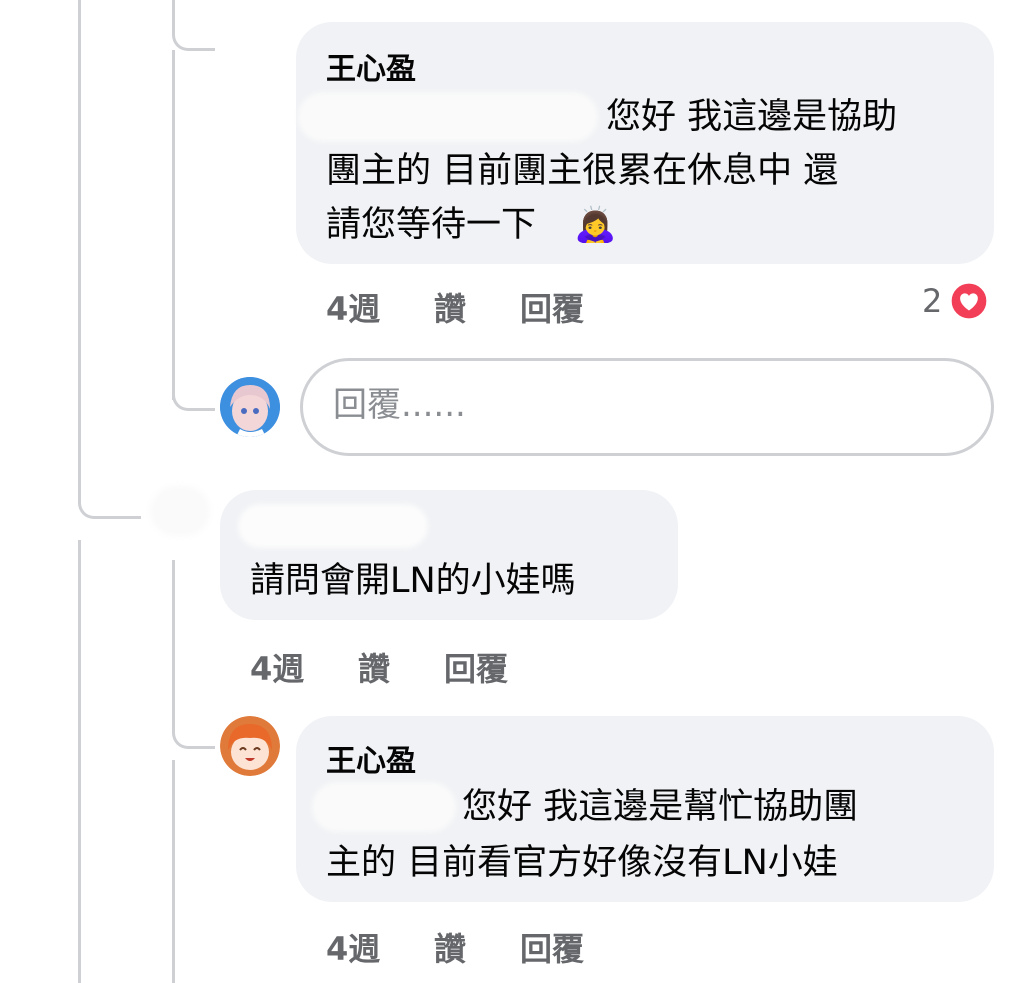  What do you see at coordinates (333, 526) in the screenshot?
I see `redacted-author` at bounding box center [333, 526].